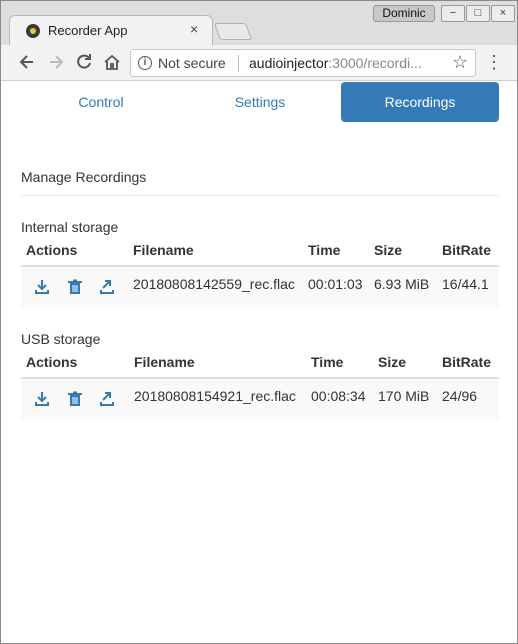  I want to click on bookmark-star-icon: ☆, so click(460, 62).